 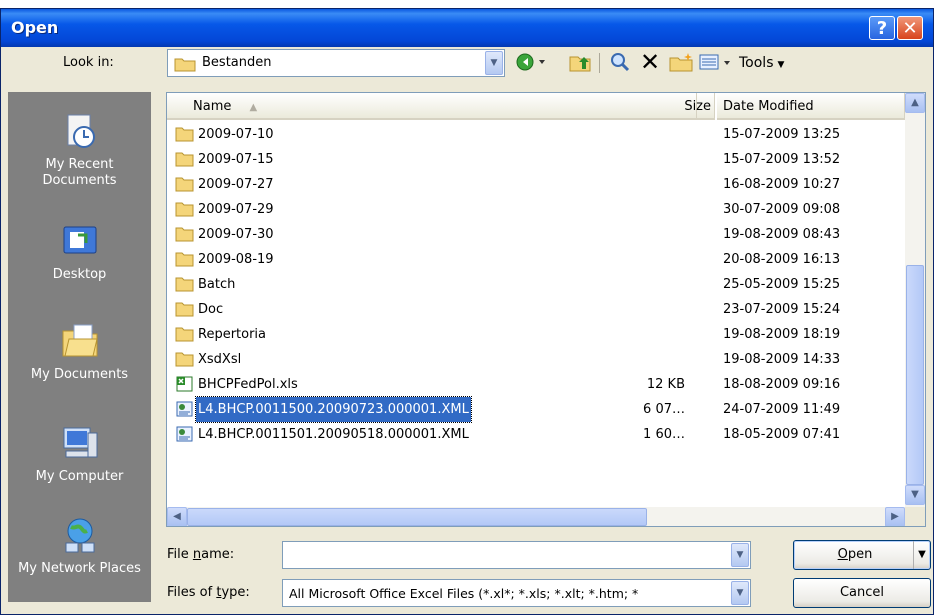 I want to click on file-row: 2009-07-29 30-07-2009 09:08, so click(x=536, y=209).